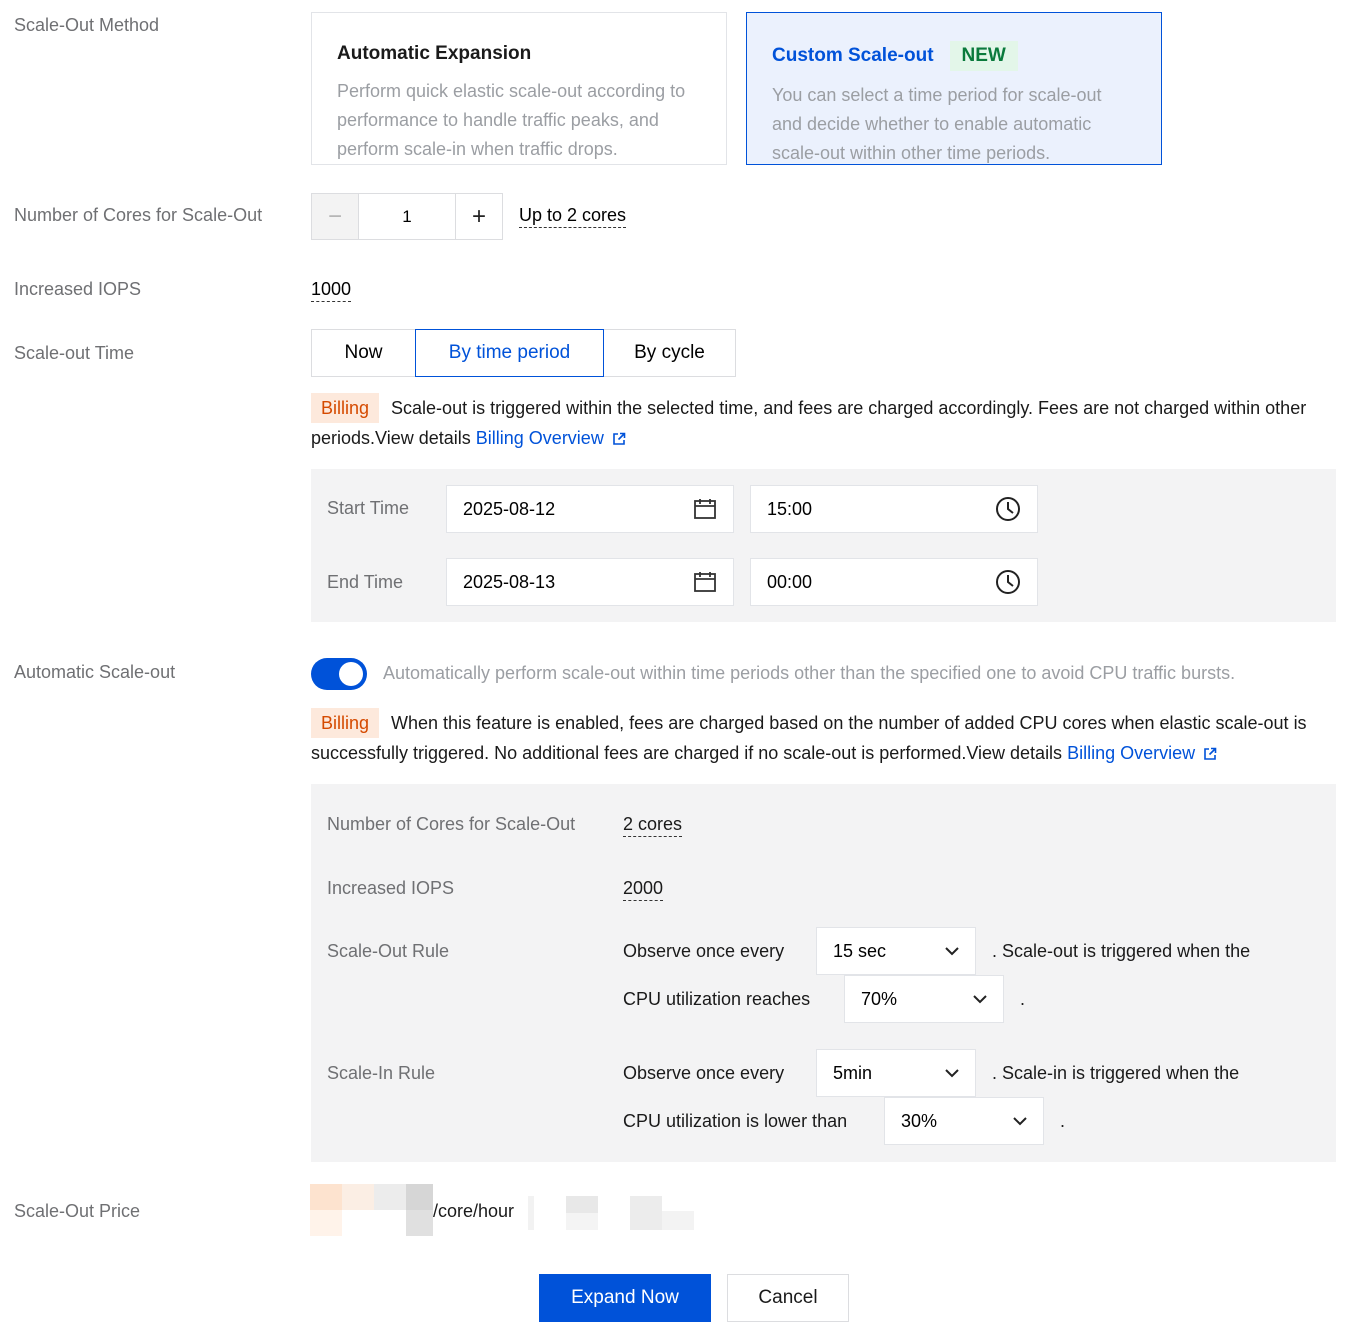  I want to click on scale-out-interval-select: 15 sec, so click(896, 951).